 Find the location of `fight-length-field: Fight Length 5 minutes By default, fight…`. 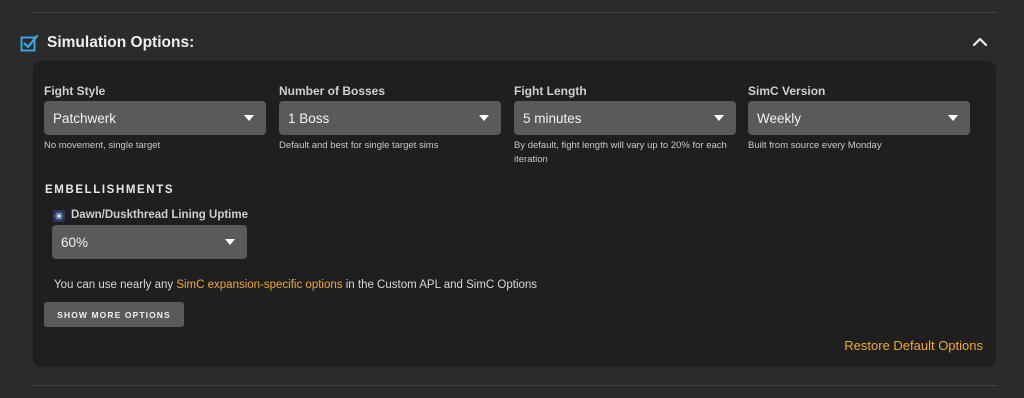

fight-length-field: Fight Length 5 minutes By default, fight… is located at coordinates (625, 125).